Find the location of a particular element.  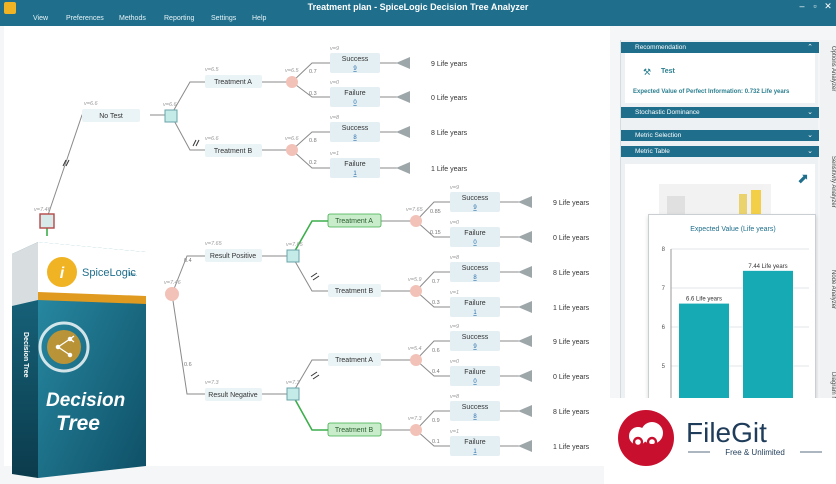

tab-node-analyzer: Node Analyzer is located at coordinates (828, 300).